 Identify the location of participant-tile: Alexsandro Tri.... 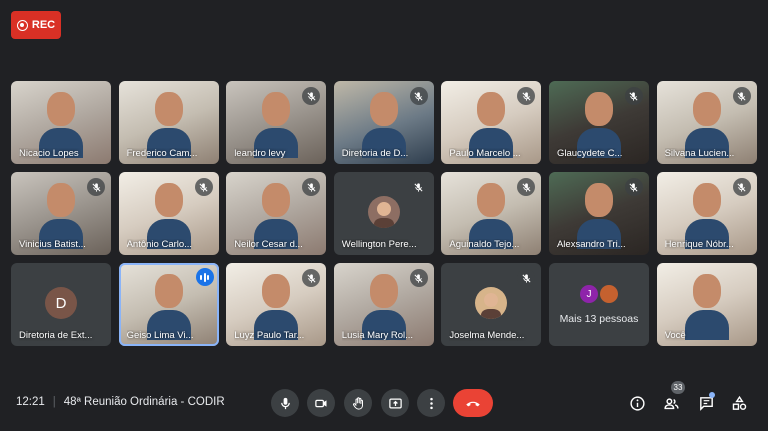
(598, 213).